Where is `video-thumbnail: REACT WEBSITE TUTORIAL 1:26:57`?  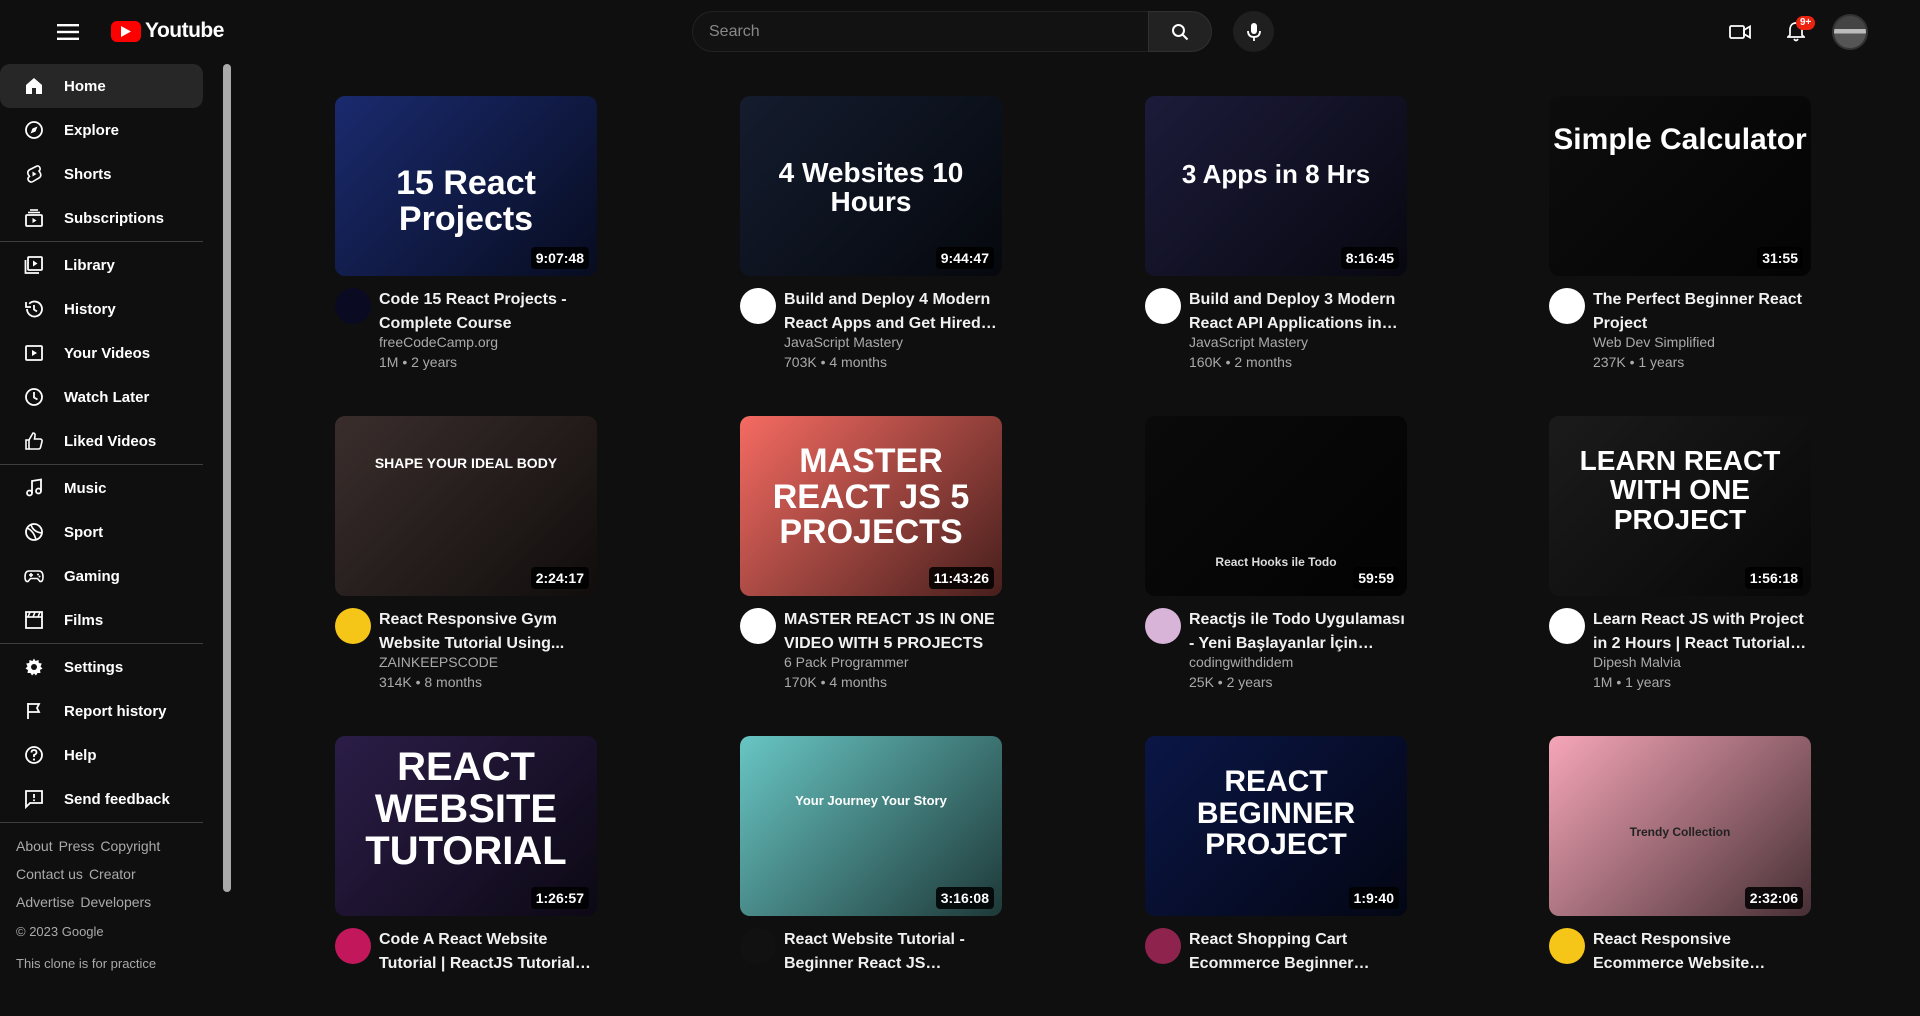
video-thumbnail: REACT WEBSITE TUTORIAL 1:26:57 is located at coordinates (466, 826).